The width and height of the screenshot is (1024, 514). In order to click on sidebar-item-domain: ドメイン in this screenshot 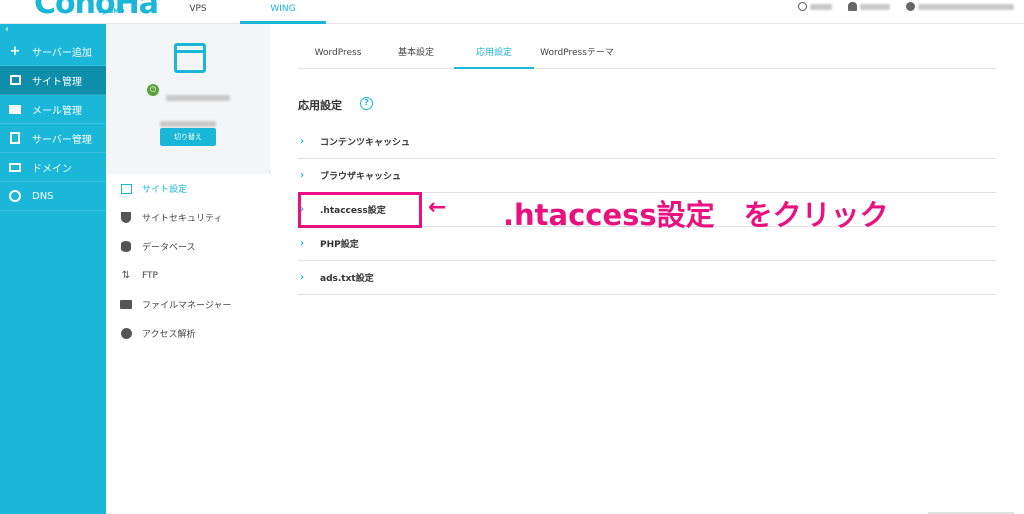, I will do `click(53, 167)`.